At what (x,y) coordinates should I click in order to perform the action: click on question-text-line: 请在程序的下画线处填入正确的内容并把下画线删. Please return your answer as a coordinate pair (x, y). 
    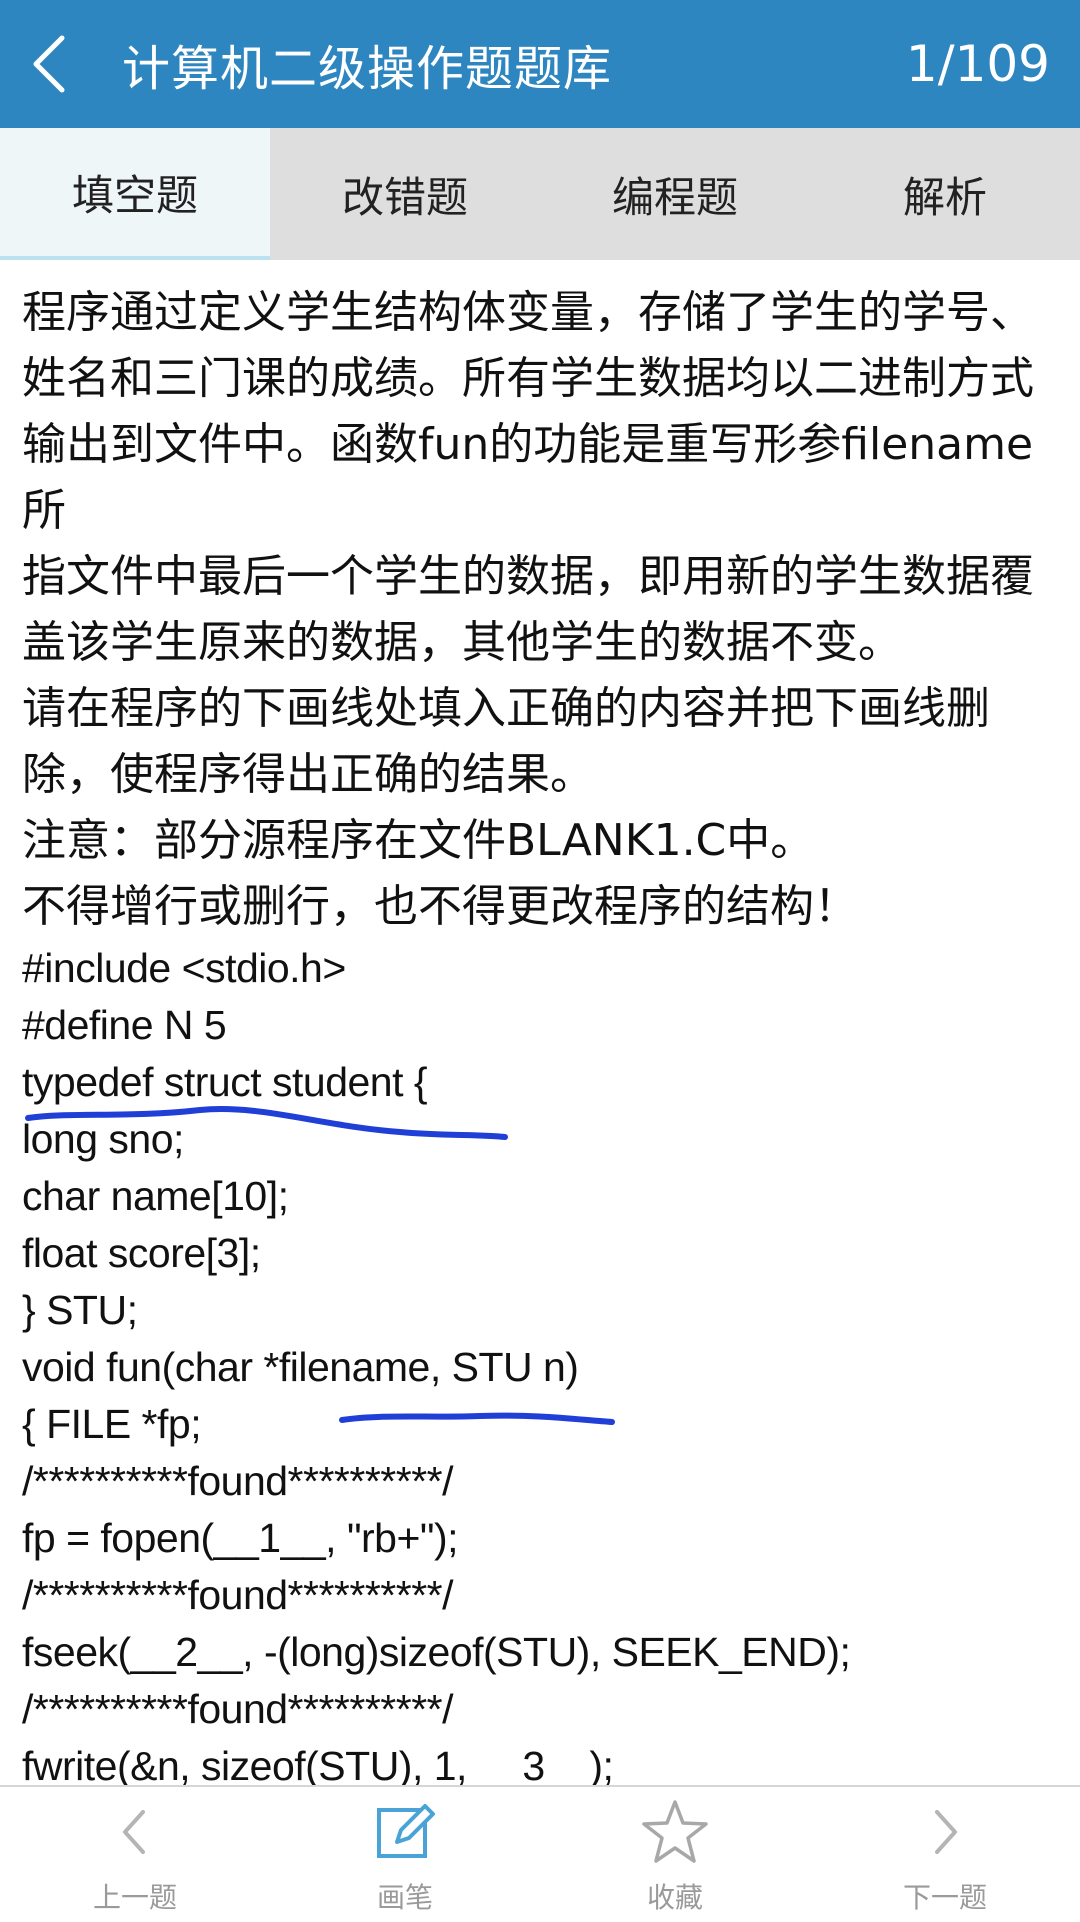
    Looking at the image, I should click on (506, 708).